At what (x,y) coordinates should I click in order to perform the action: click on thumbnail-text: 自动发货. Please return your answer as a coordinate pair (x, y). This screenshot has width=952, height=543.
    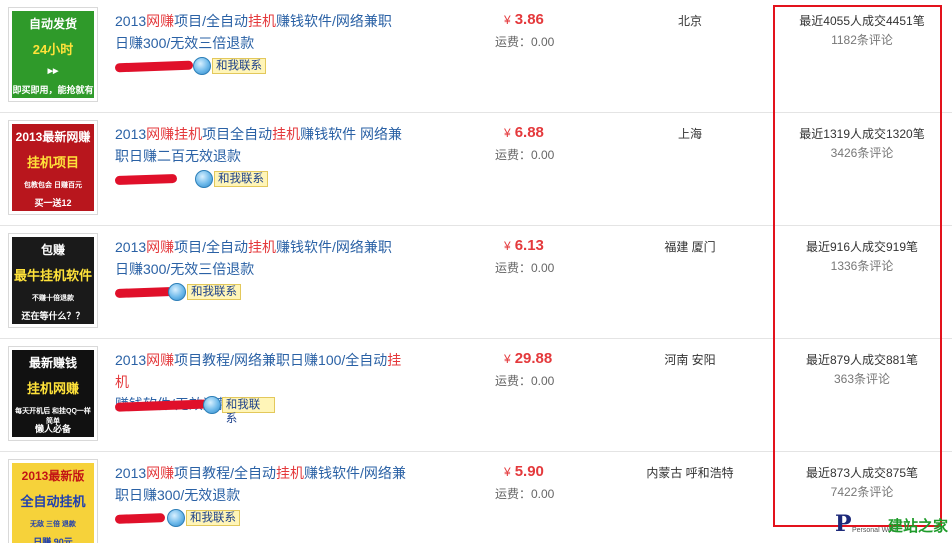
    Looking at the image, I should click on (52, 24).